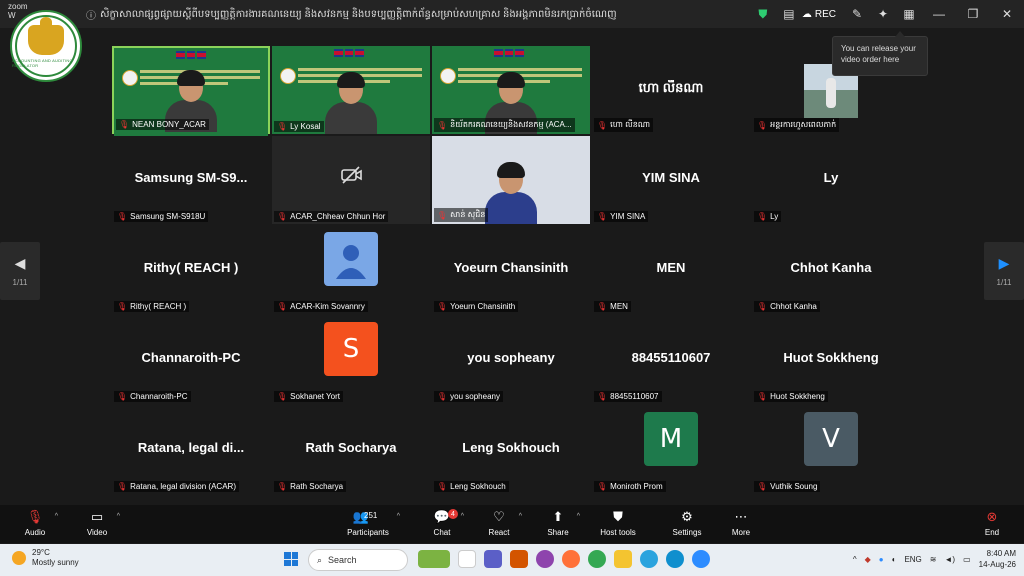  Describe the element at coordinates (45, 558) in the screenshot. I see `weather-widget: 29°C Mostly sunny` at that location.